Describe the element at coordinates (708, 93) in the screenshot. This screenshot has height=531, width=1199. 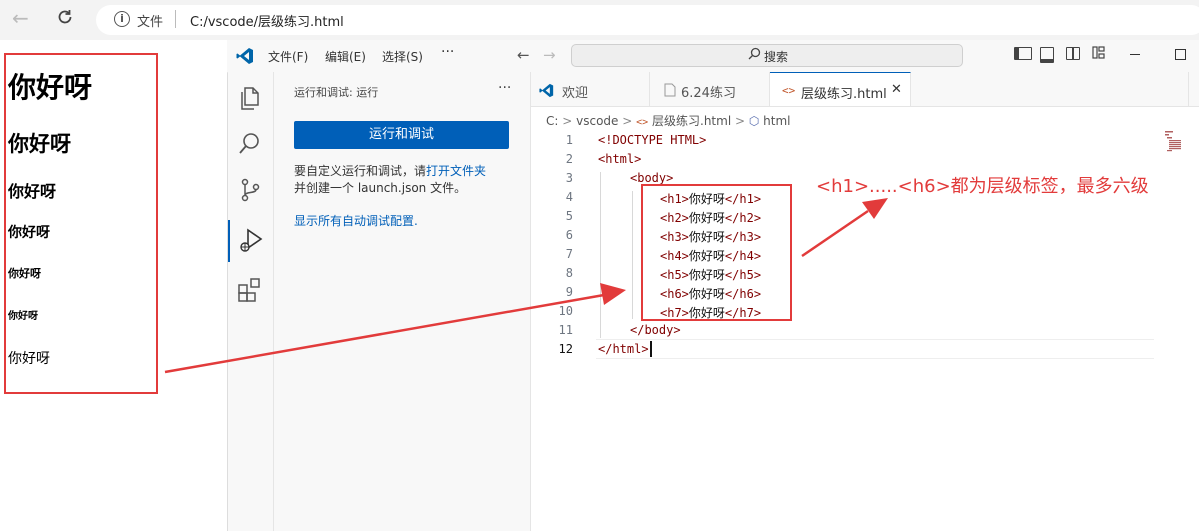
I see `tab-label: 6.24练习` at that location.